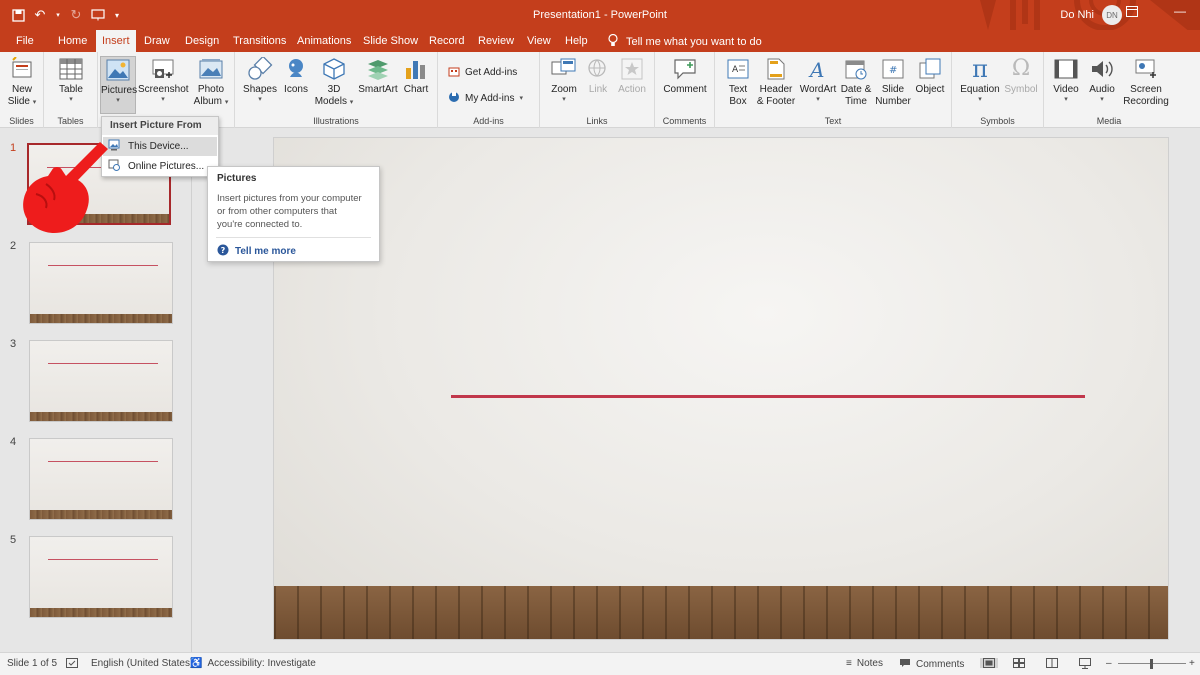 The height and width of the screenshot is (675, 1200). I want to click on comments-group-label: Comments, so click(684, 121).